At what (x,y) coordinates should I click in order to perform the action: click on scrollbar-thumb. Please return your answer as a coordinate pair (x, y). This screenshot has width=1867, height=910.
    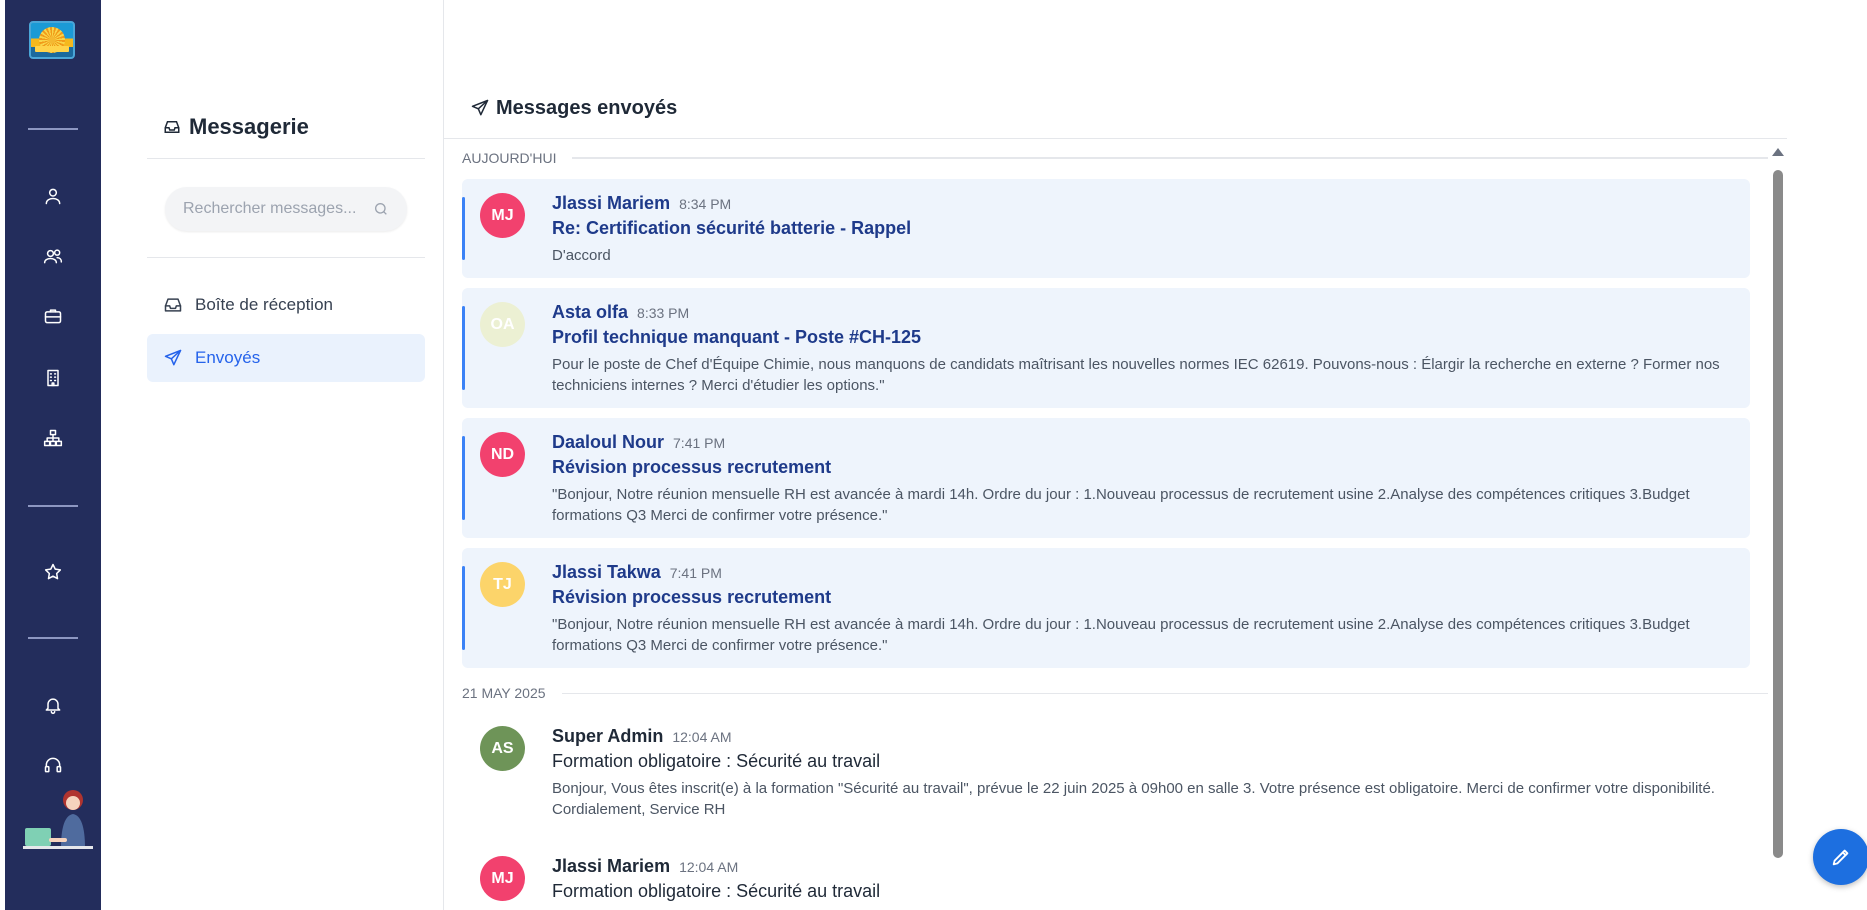
    Looking at the image, I should click on (1778, 514).